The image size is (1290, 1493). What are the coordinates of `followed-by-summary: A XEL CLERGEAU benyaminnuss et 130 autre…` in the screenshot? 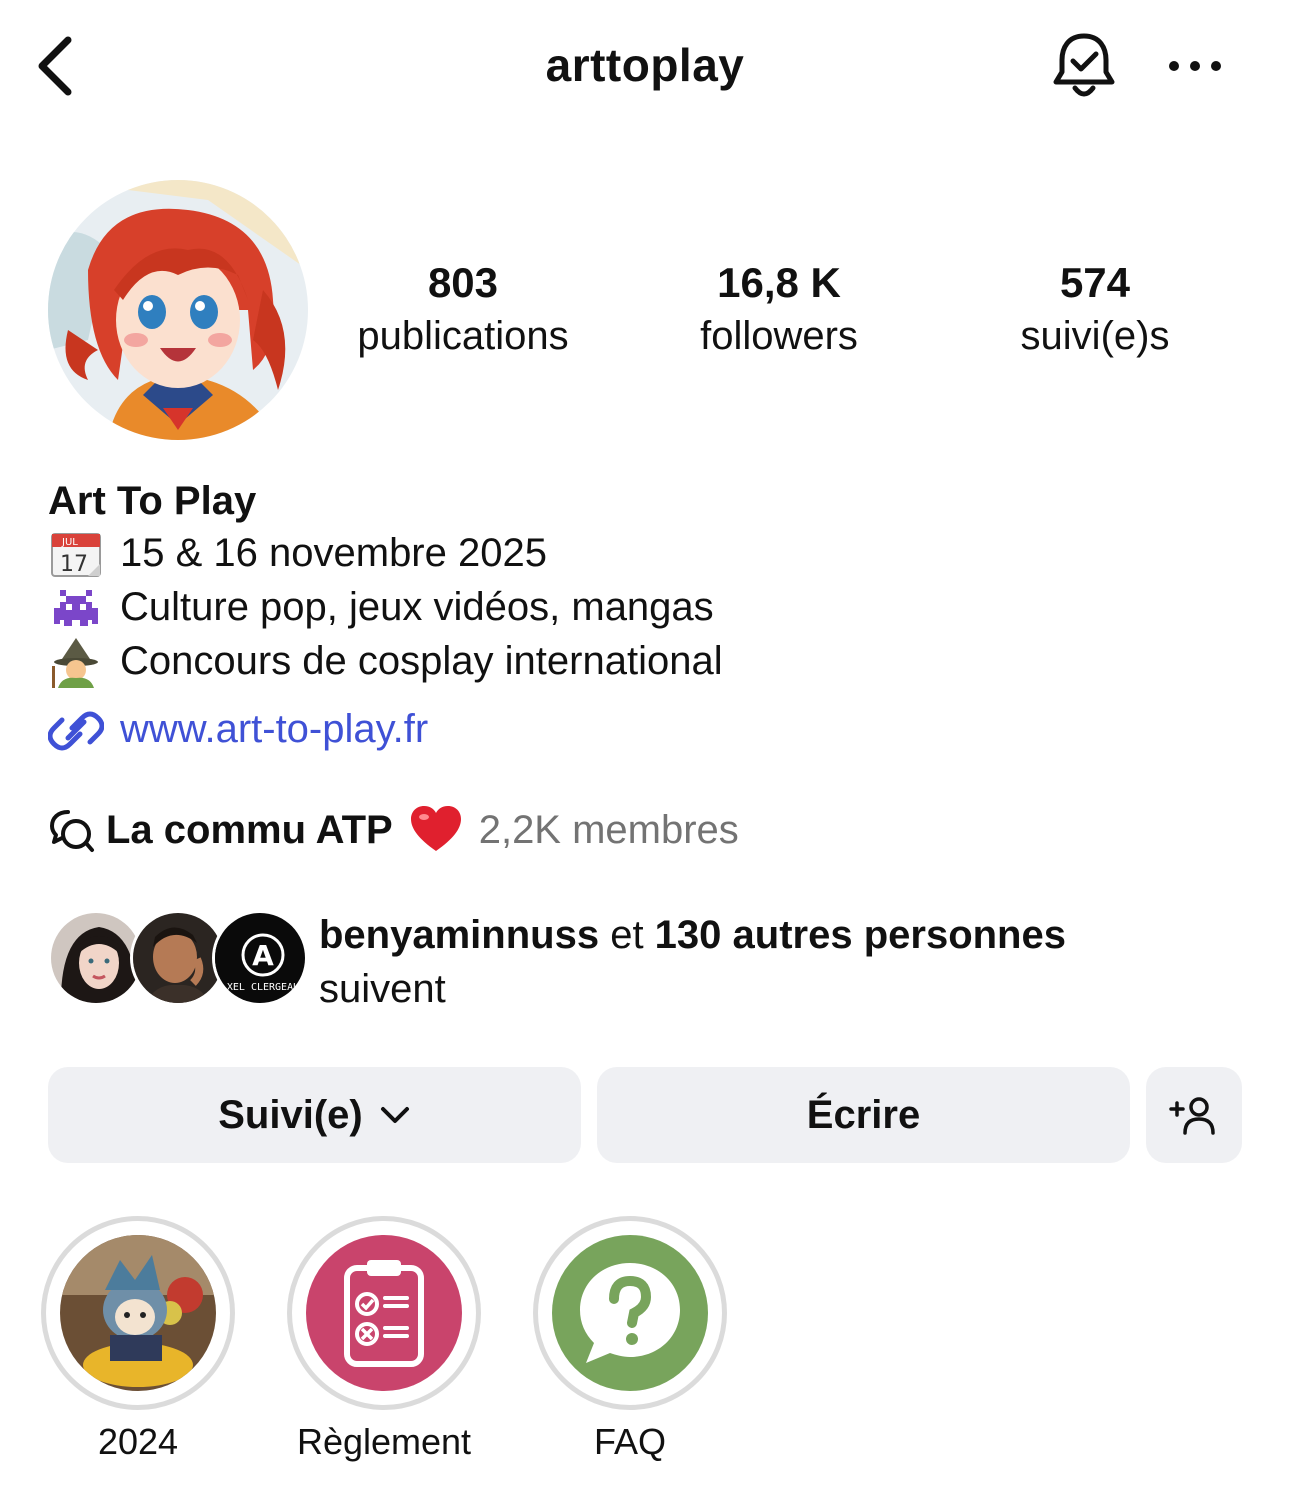 It's located at (648, 963).